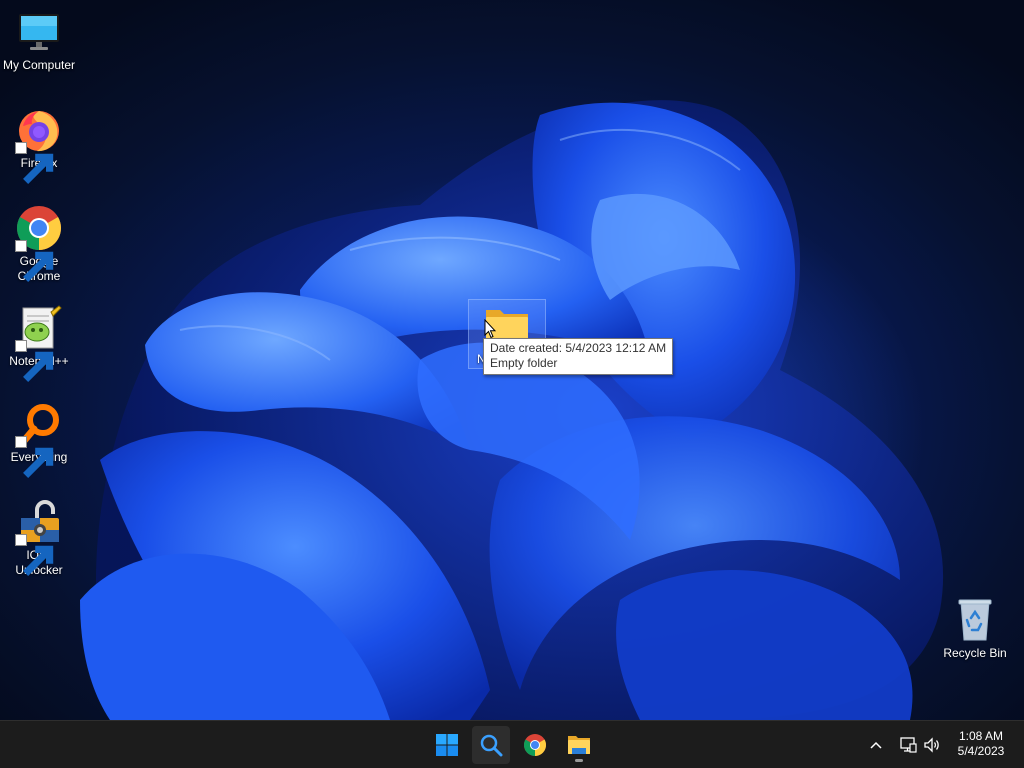  I want to click on volume-icon, so click(931, 745).